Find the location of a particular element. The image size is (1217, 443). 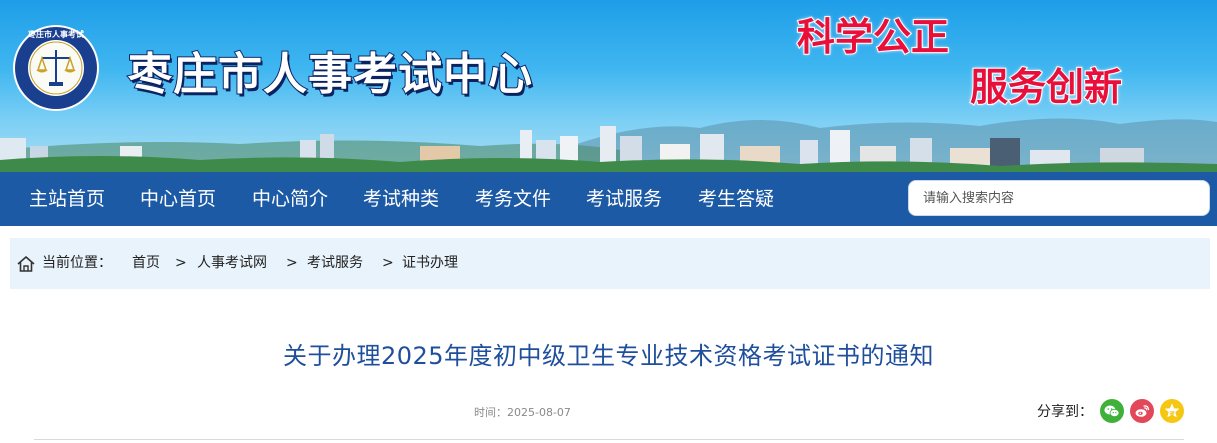

share-weibo-button is located at coordinates (1142, 411).